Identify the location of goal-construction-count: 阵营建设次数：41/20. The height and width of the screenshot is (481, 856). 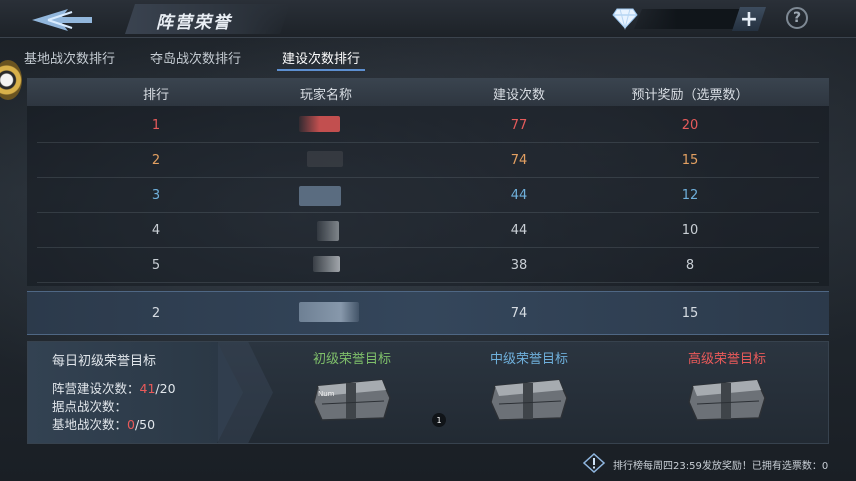
(114, 387).